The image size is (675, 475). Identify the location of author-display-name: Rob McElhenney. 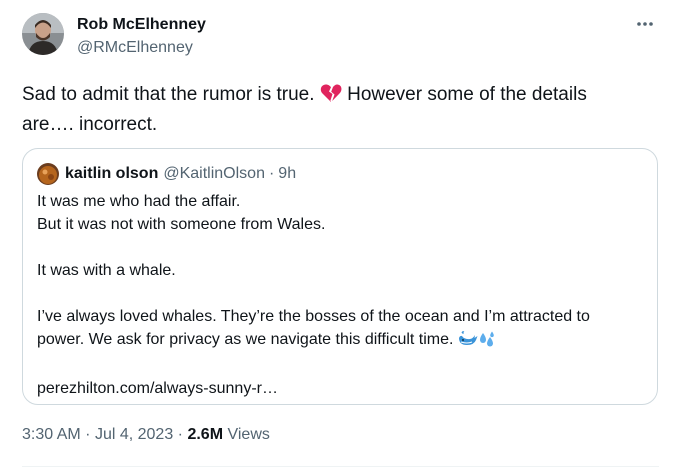
(141, 25).